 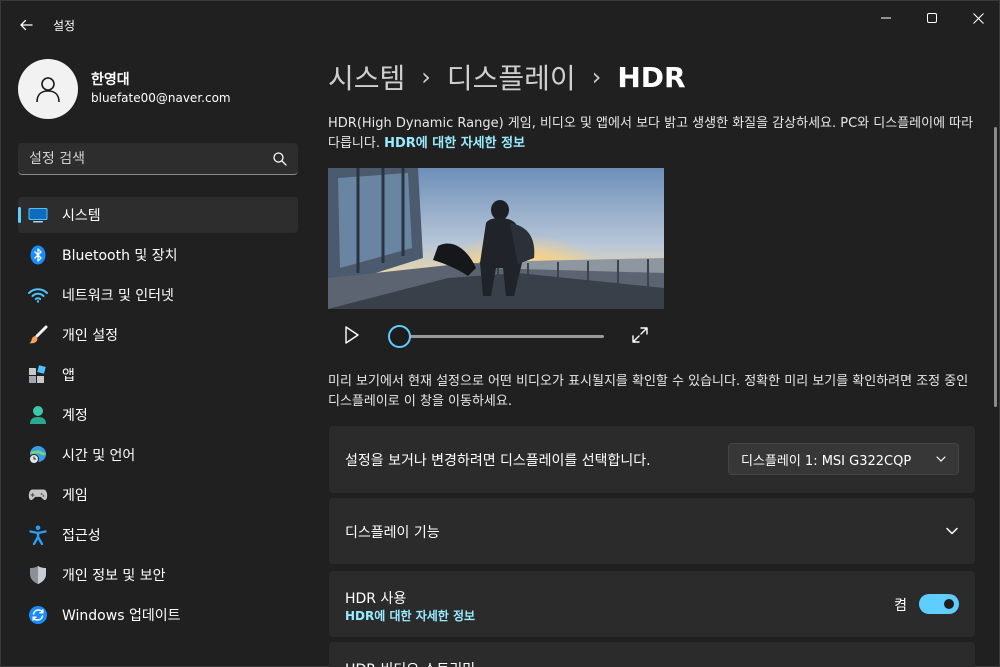 I want to click on sidebar-item-personalization: 개인 설정, so click(x=158, y=335).